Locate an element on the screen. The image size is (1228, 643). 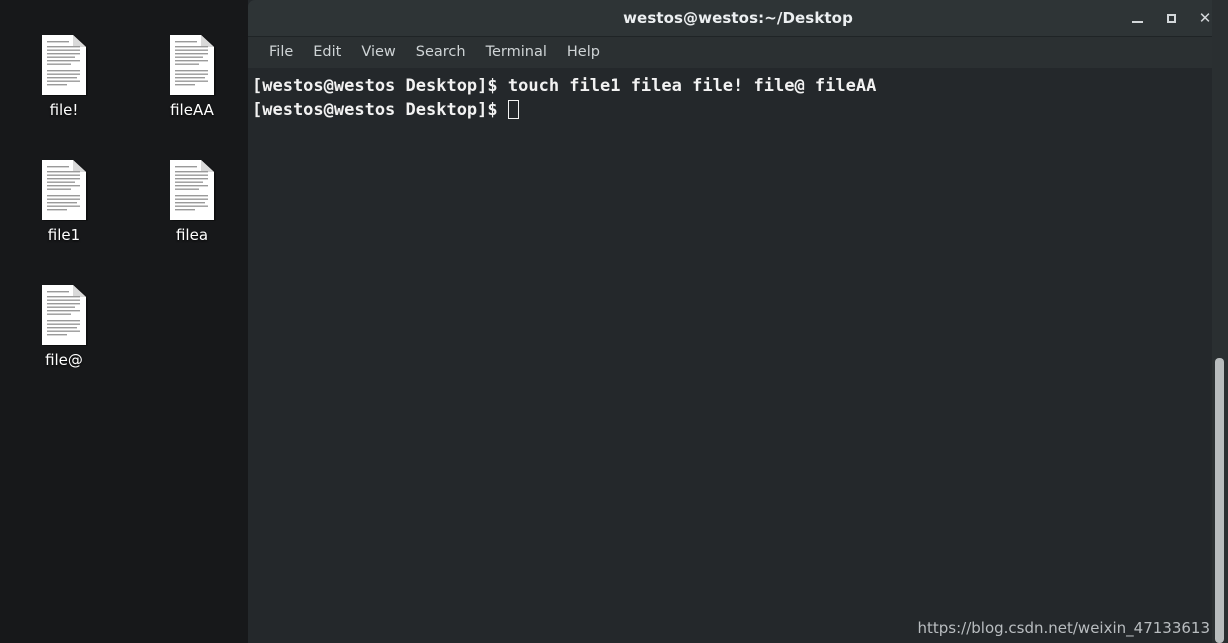
shell-command: touch file1 filea file! file@ fileAA is located at coordinates (687, 86).